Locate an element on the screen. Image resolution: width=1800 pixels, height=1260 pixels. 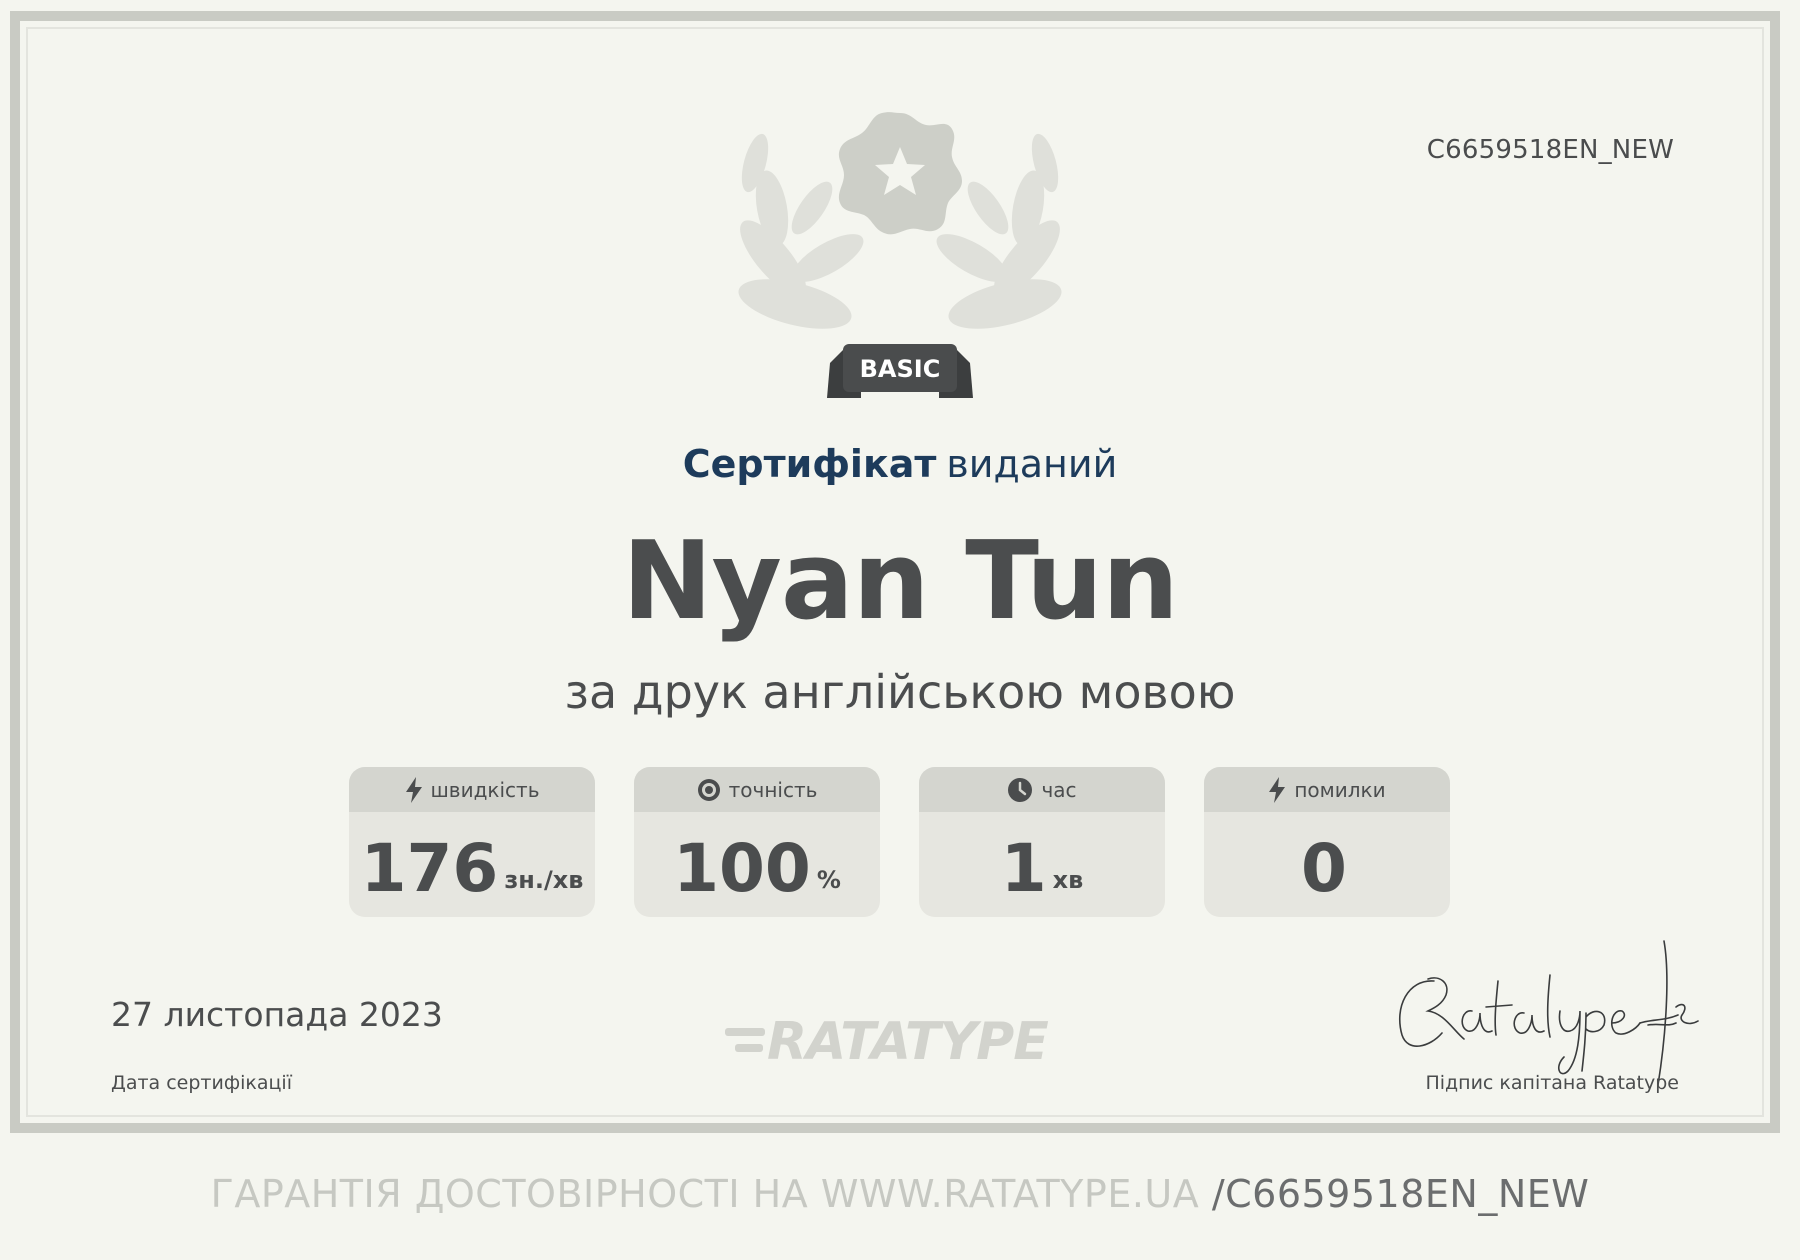
stat-label: час is located at coordinates (1059, 789).